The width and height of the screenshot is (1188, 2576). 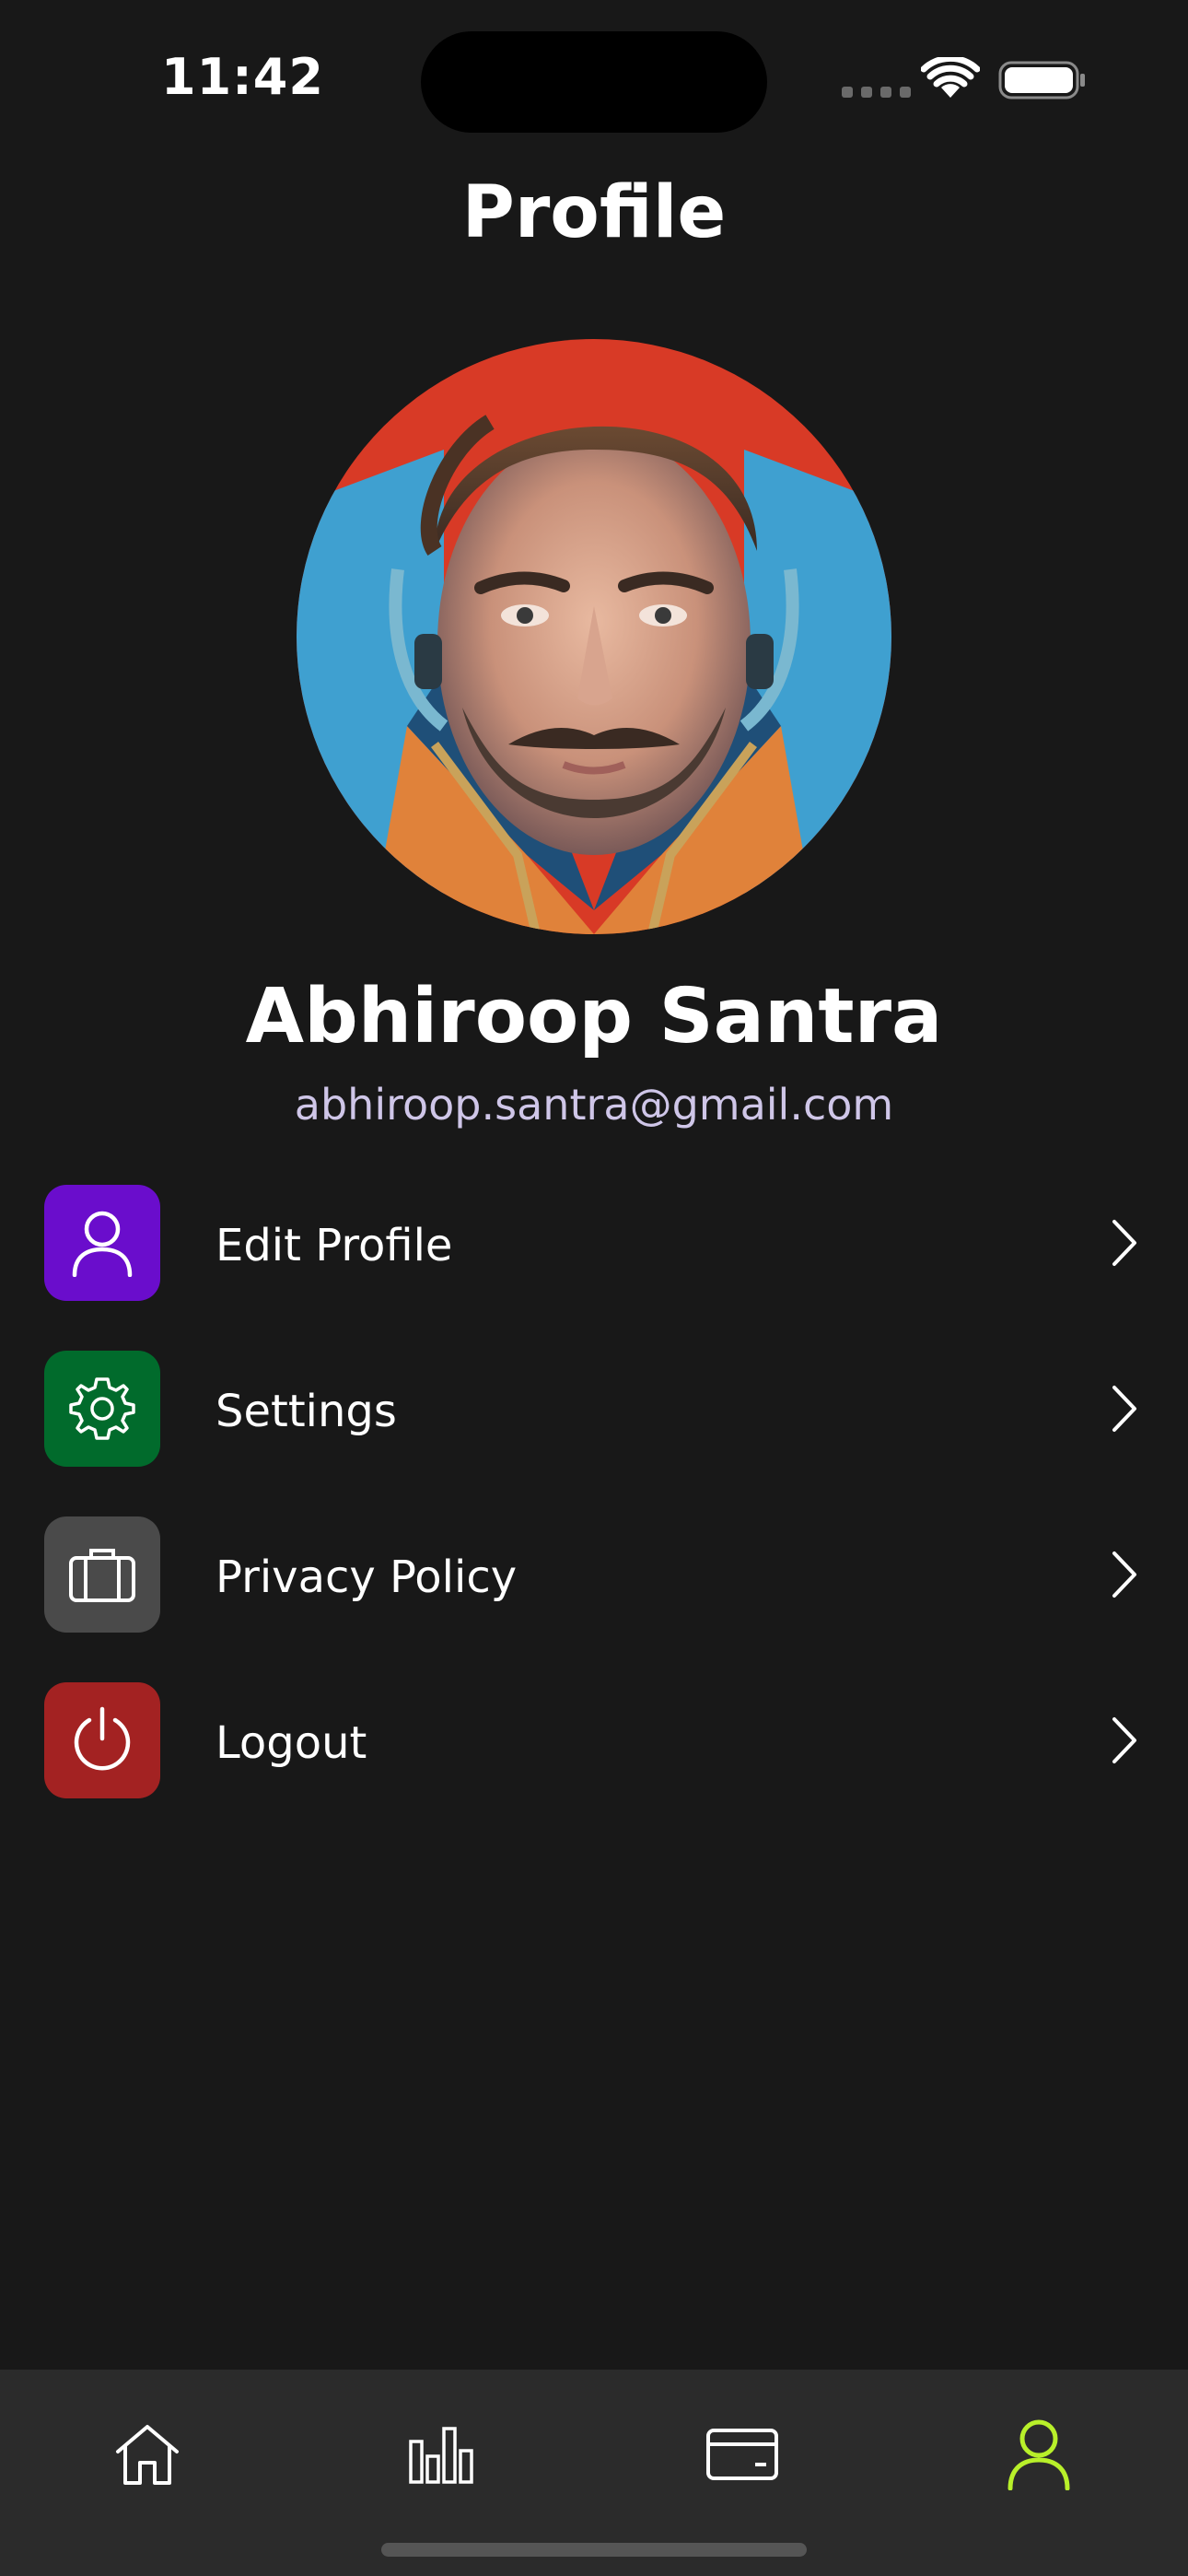 I want to click on tab-cards, so click(x=742, y=2454).